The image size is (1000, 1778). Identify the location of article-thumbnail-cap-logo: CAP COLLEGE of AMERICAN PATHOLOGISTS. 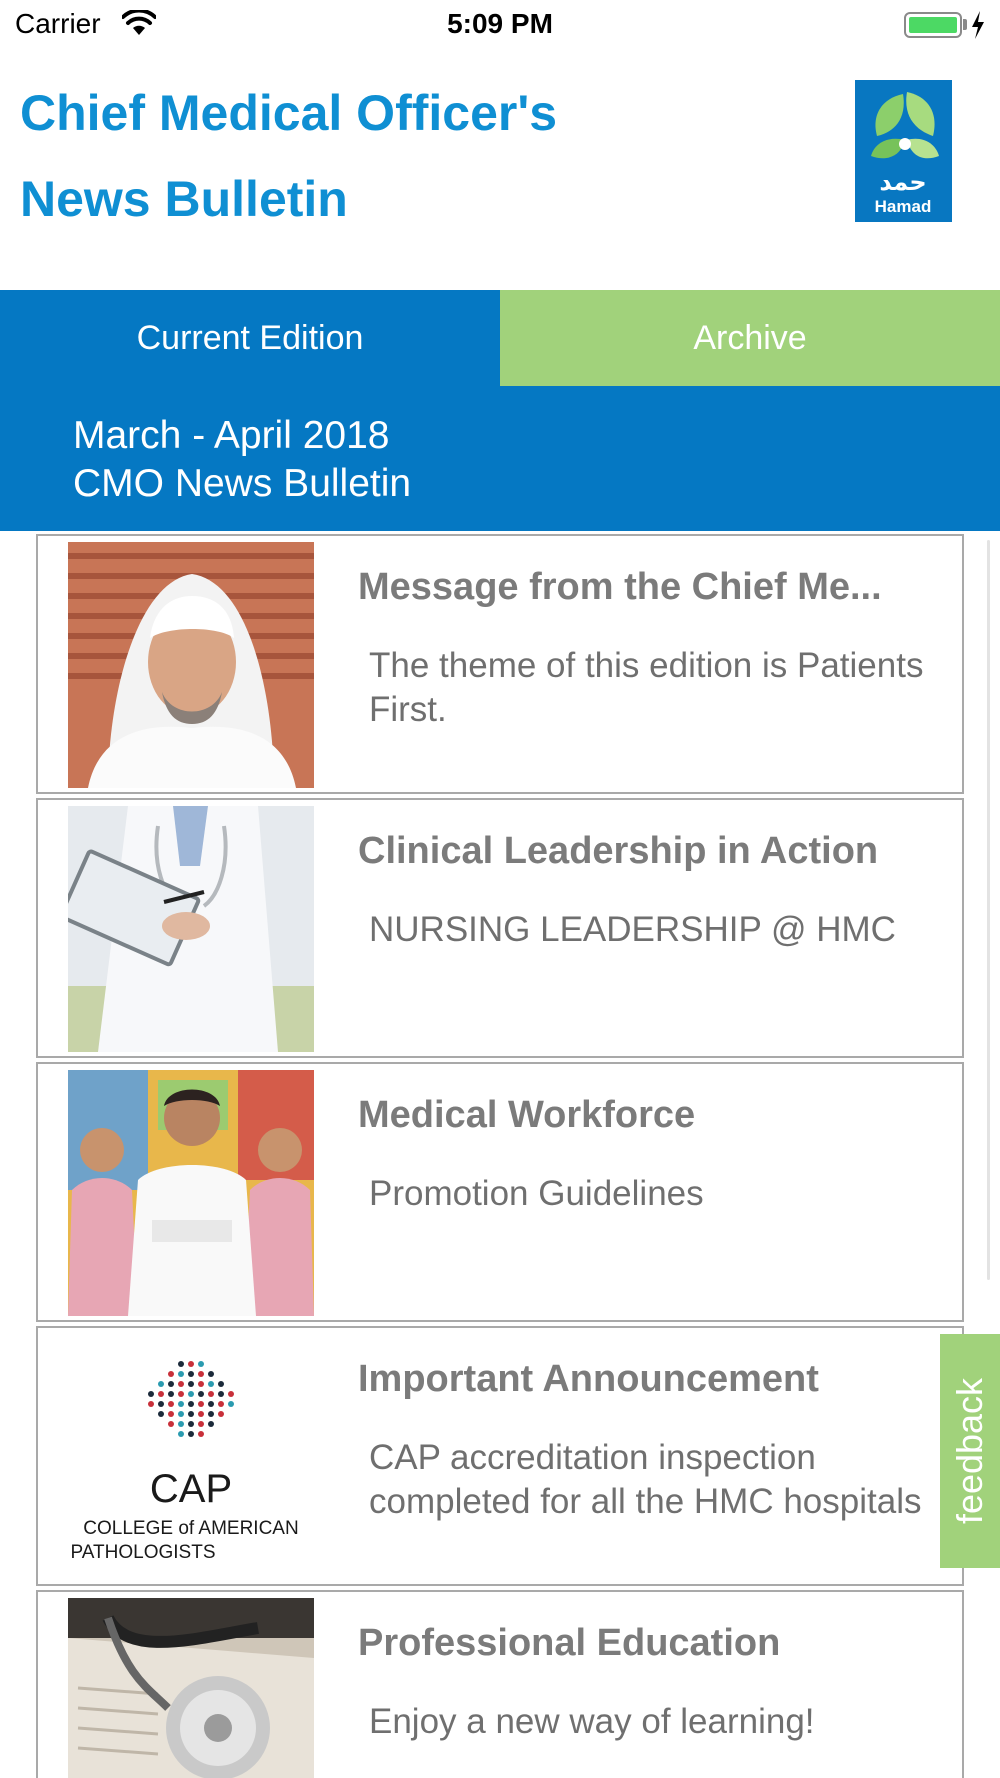
(191, 1457).